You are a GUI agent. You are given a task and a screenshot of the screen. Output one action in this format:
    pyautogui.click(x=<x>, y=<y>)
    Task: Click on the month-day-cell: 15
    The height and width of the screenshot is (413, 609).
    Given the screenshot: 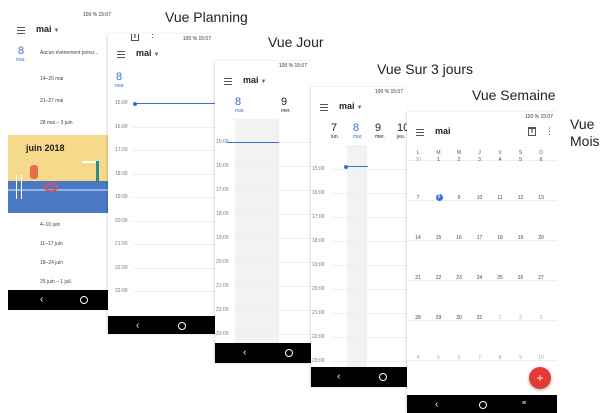 What is the action you would take?
    pyautogui.click(x=439, y=238)
    